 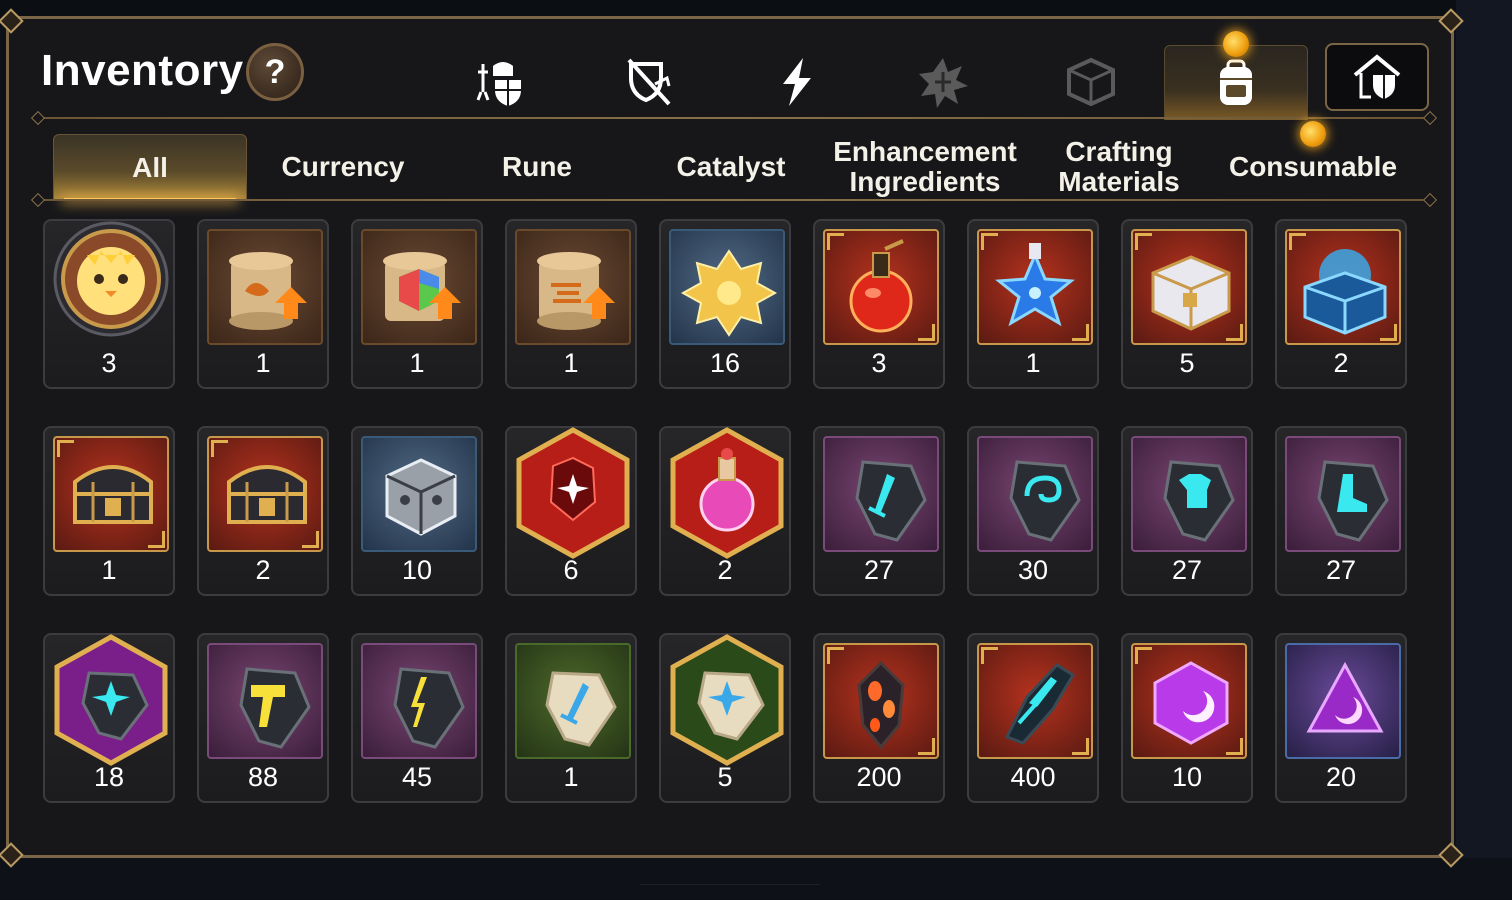 I want to click on subtab-crafting-materials: Crafting Materials, so click(x=1119, y=167).